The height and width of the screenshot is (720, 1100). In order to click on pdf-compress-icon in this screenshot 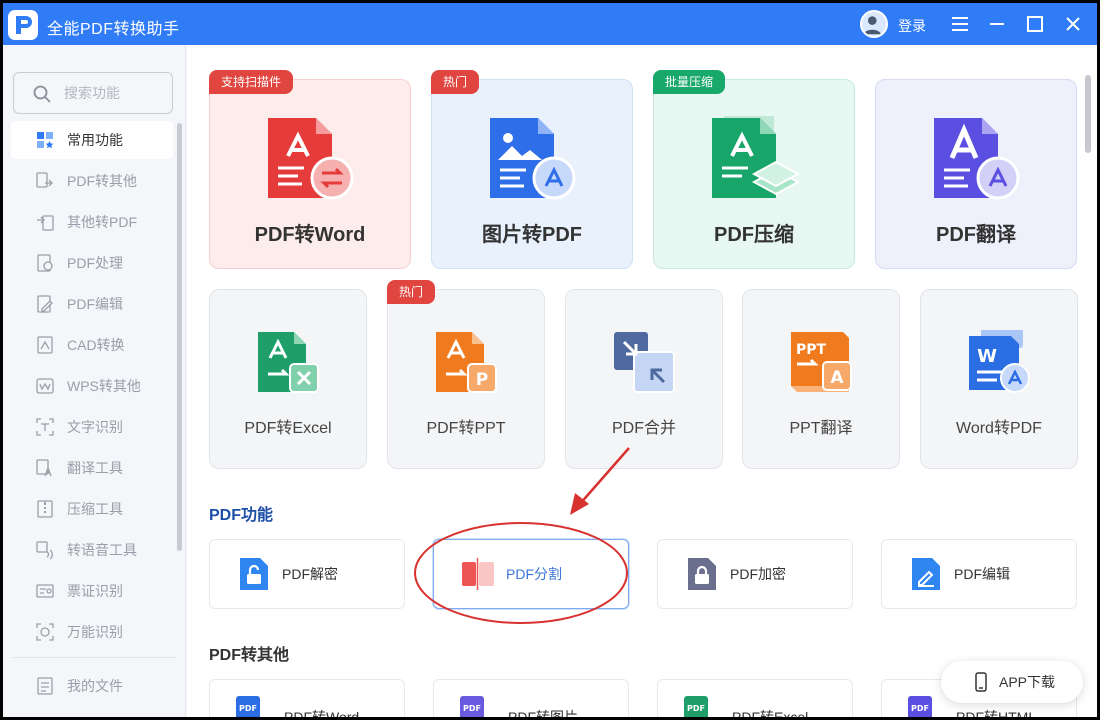, I will do `click(756, 157)`.